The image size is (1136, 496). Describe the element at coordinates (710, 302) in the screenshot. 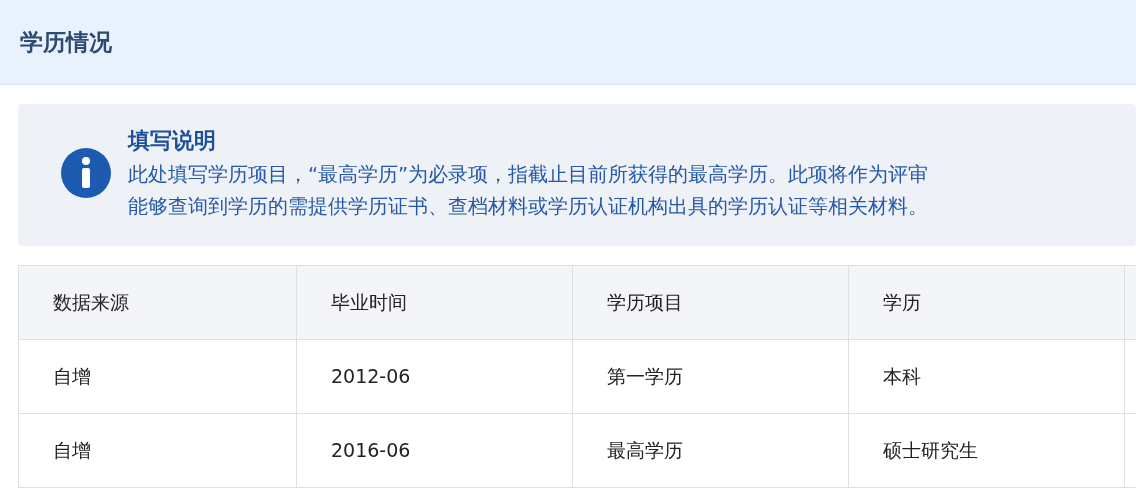

I see `column-header: 学历项目` at that location.